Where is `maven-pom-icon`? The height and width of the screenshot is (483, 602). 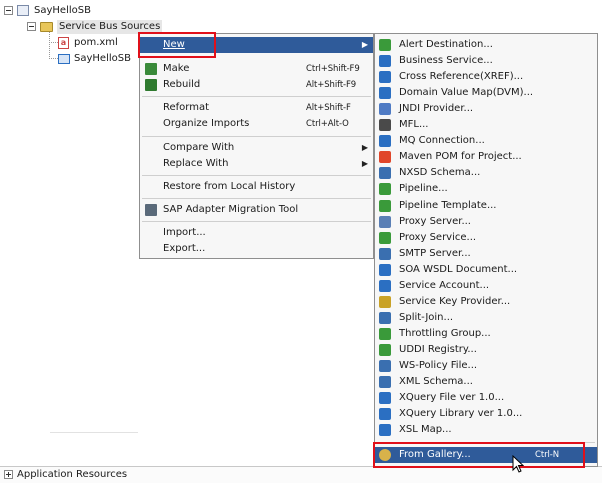 maven-pom-icon is located at coordinates (385, 157).